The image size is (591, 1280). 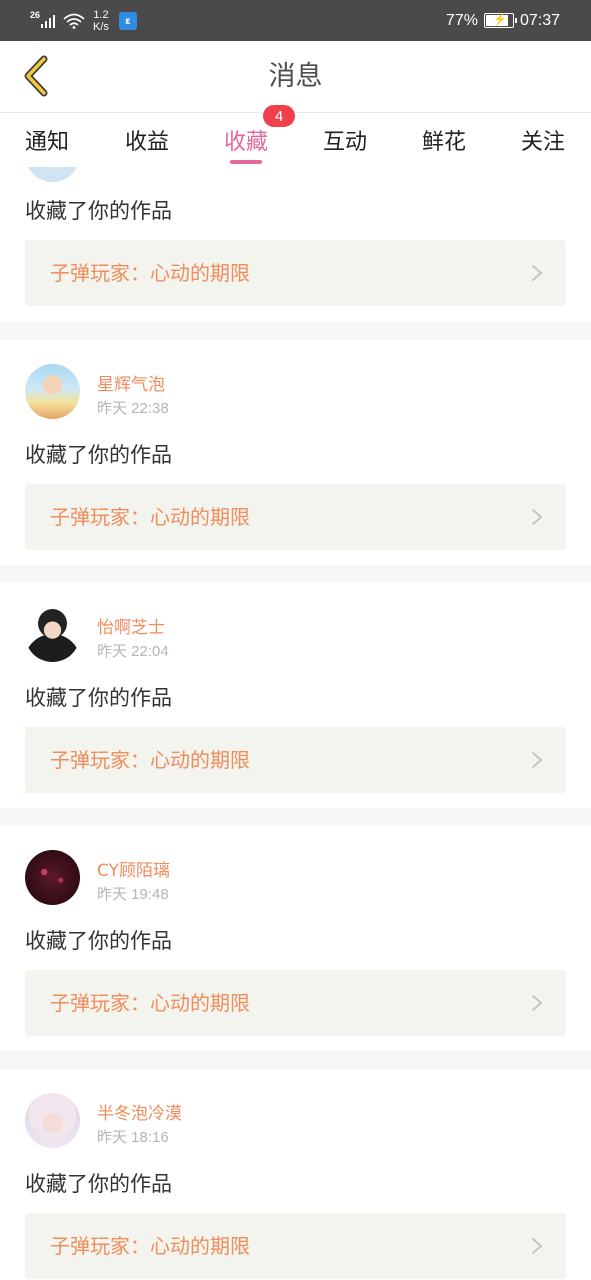 What do you see at coordinates (131, 625) in the screenshot?
I see `username: 怡啊芝士` at bounding box center [131, 625].